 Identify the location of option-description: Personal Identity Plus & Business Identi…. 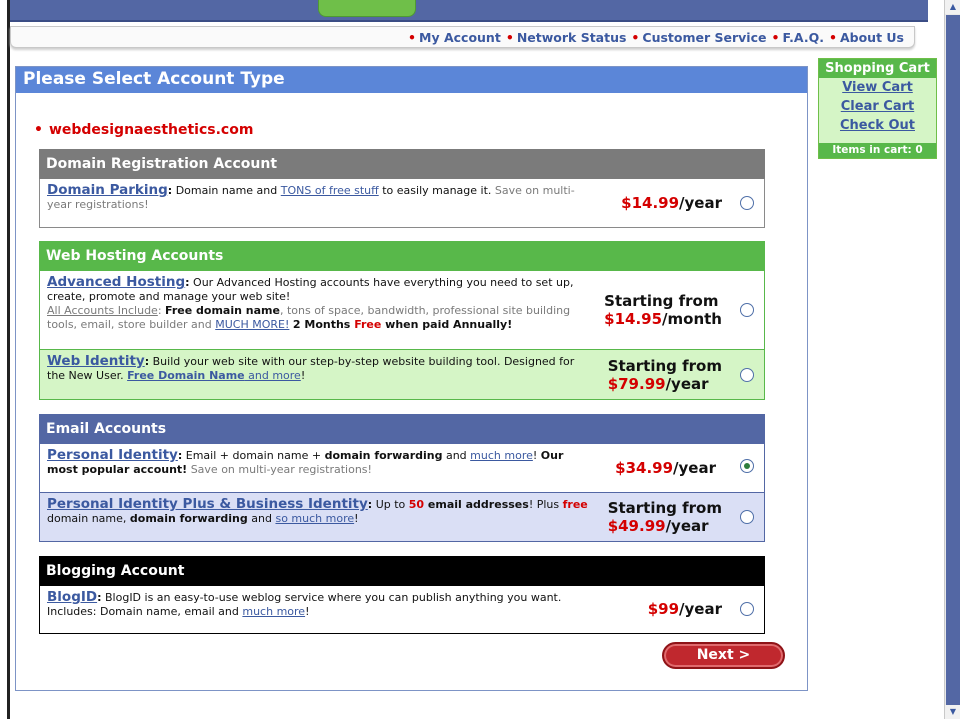
(317, 510).